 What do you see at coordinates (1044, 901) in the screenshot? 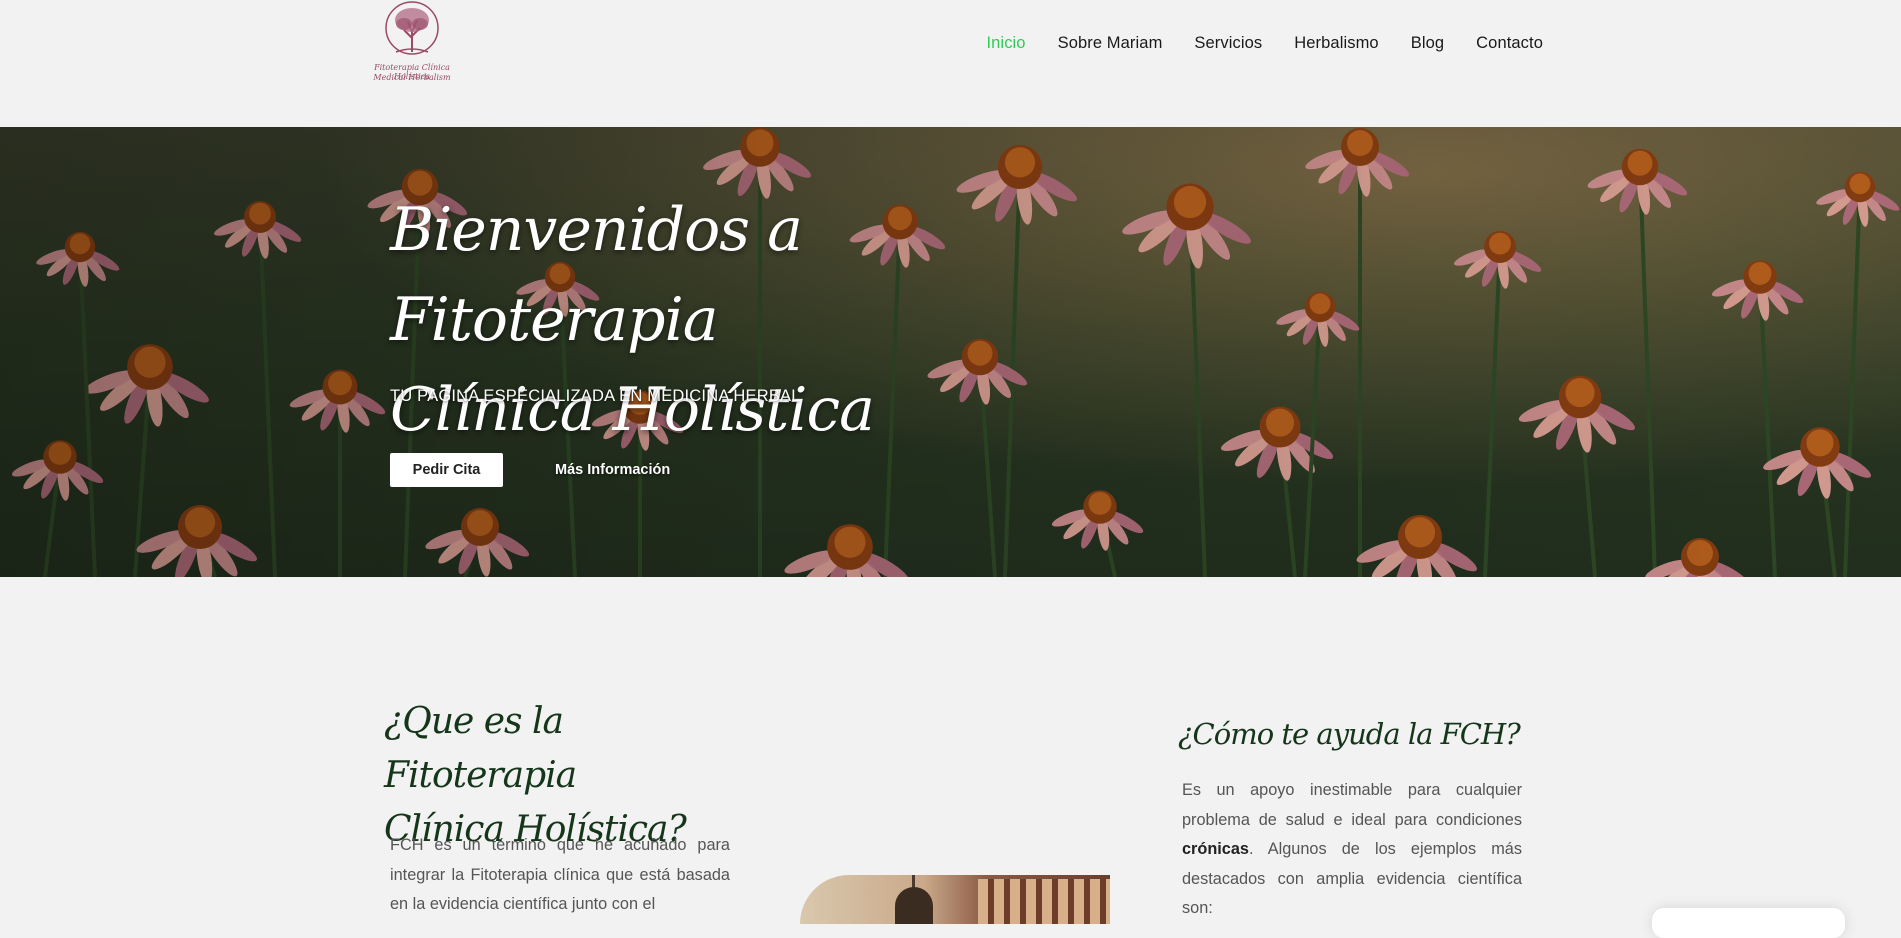
I see `jars-shelf` at bounding box center [1044, 901].